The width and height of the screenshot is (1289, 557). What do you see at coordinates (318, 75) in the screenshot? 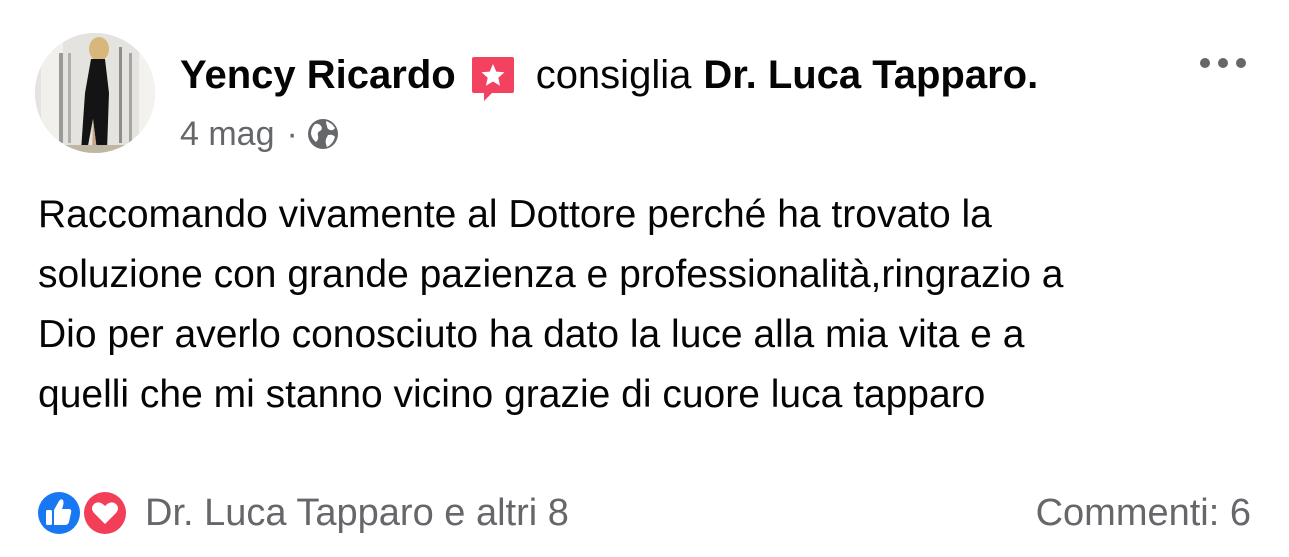
I see `author-name: Yency Ricardo` at bounding box center [318, 75].